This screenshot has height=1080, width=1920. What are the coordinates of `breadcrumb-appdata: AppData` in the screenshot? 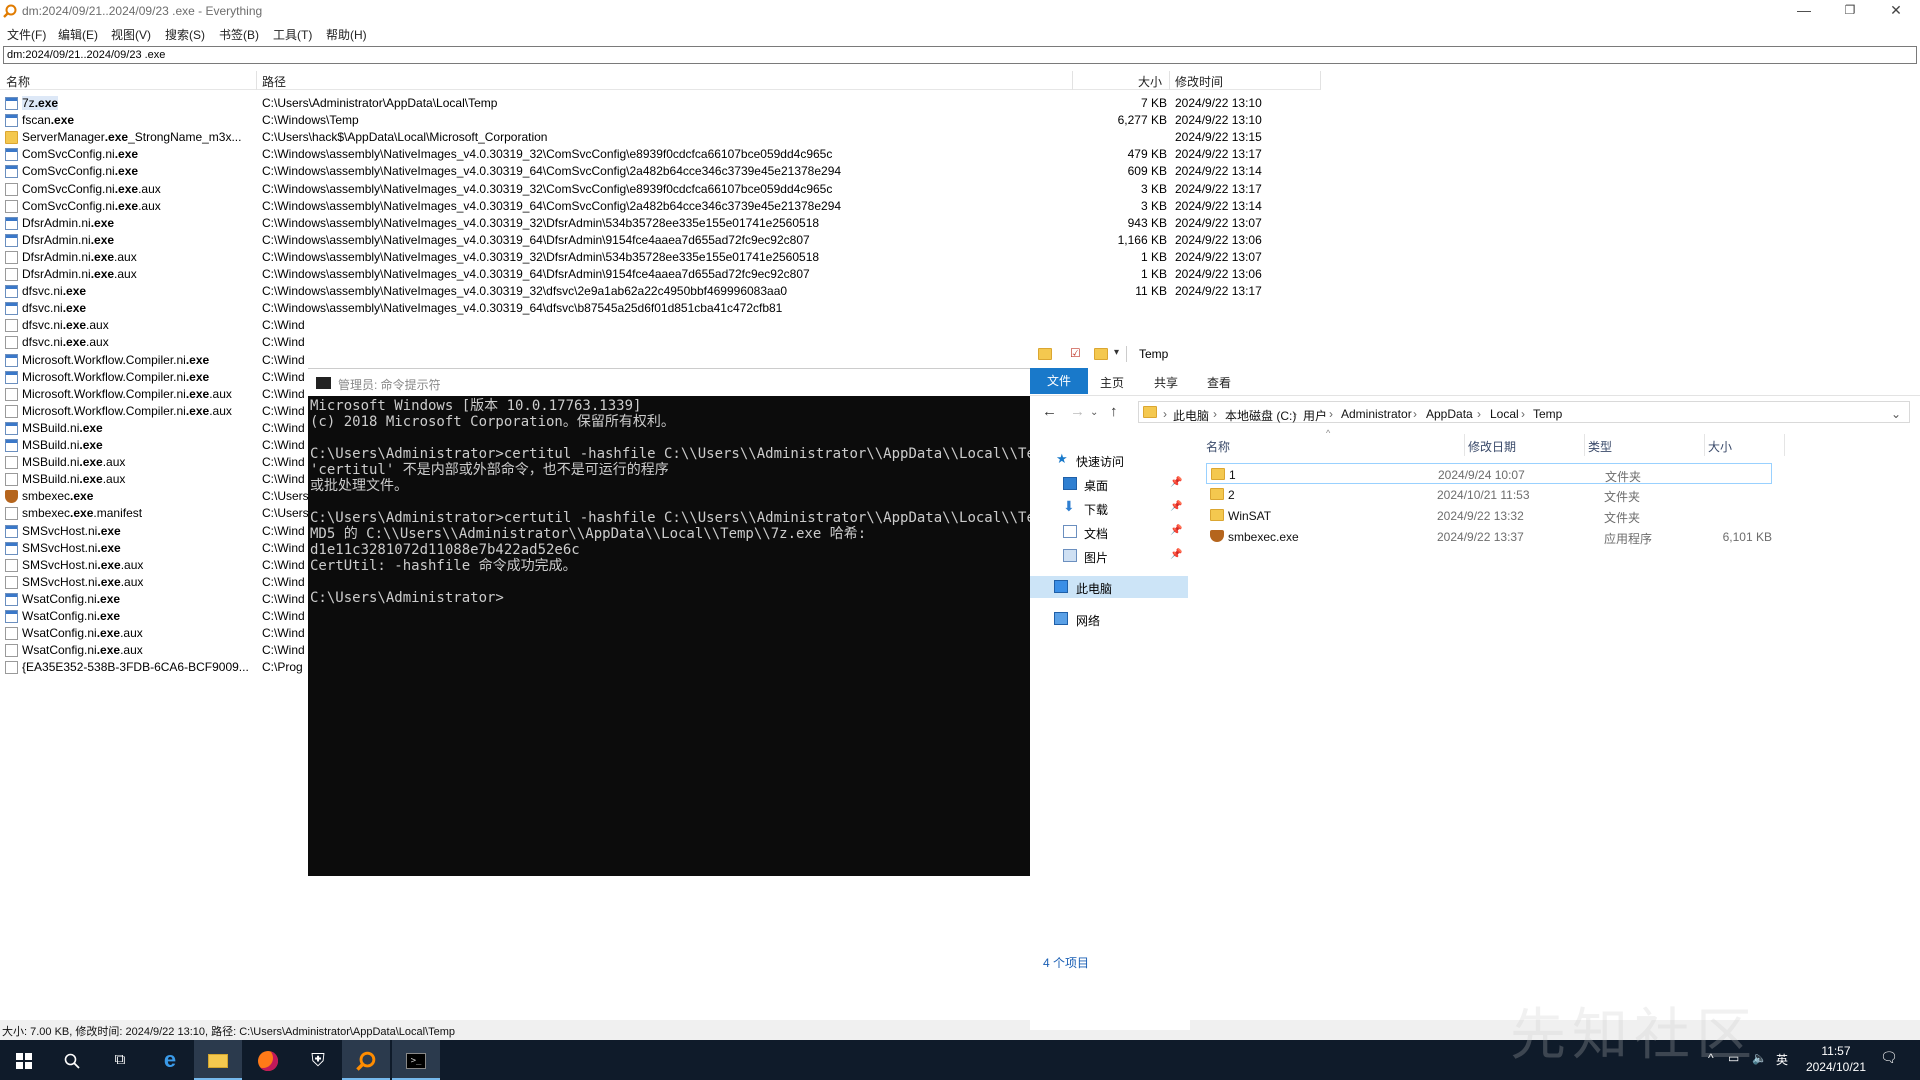 It's located at (1449, 414).